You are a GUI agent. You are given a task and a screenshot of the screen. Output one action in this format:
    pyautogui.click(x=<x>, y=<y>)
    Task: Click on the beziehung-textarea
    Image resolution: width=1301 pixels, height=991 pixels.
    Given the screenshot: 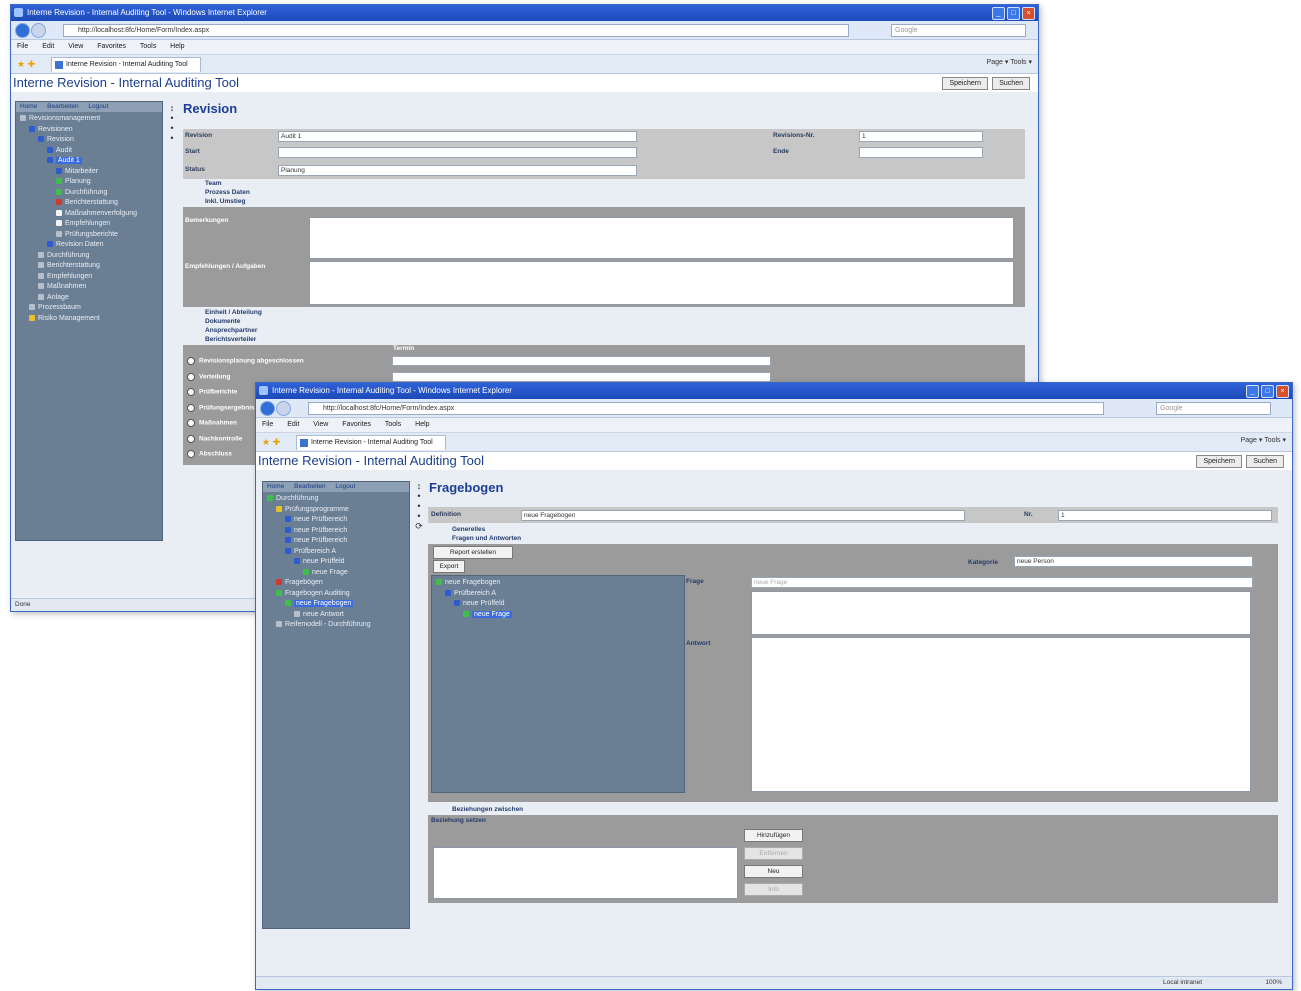 What is the action you would take?
    pyautogui.click(x=585, y=873)
    